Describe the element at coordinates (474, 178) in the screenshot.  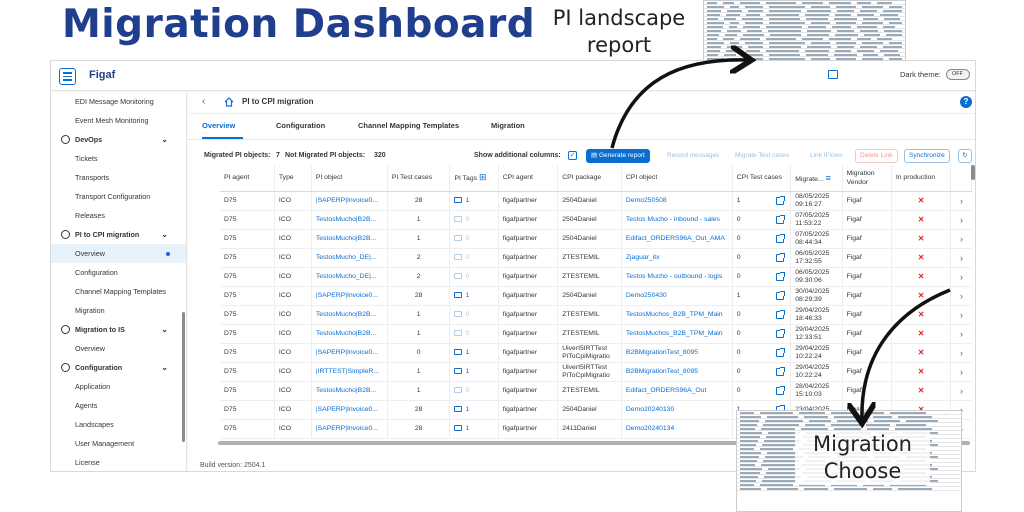
I see `column-header-pi-tags: PI Tags ⊞` at that location.